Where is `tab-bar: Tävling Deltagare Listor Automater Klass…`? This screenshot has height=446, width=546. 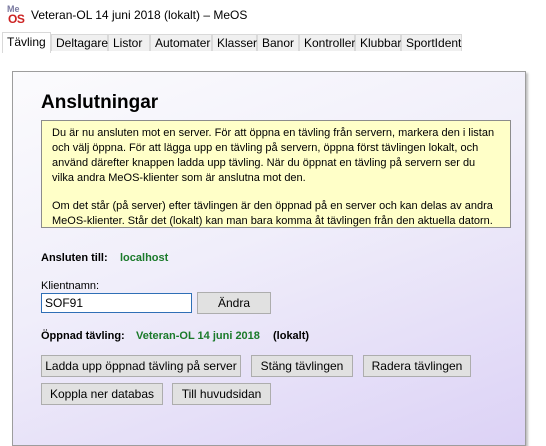
tab-bar: Tävling Deltagare Listor Automater Klass… is located at coordinates (273, 42).